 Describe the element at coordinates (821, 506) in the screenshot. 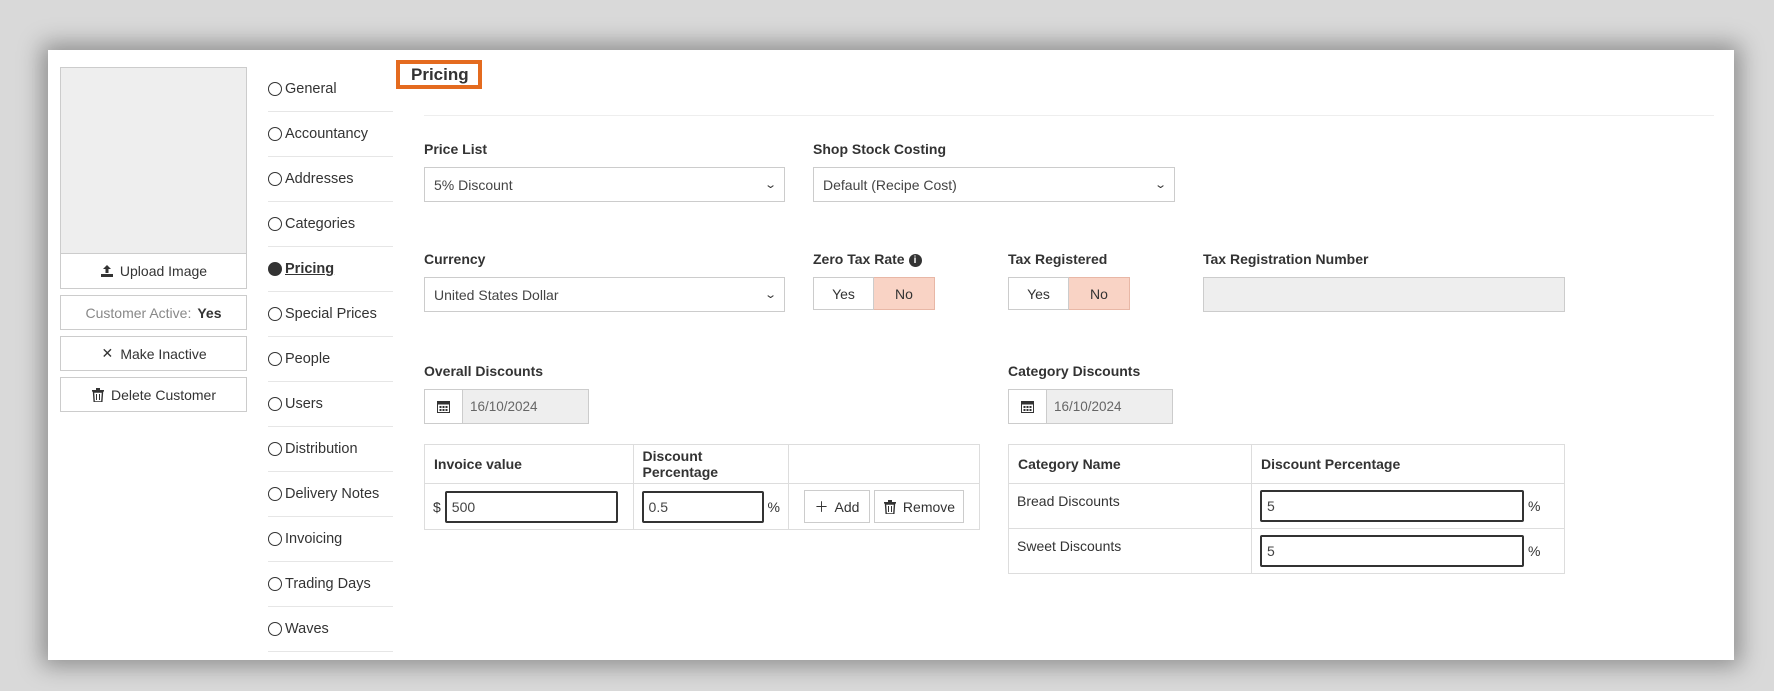

I see `plus-icon: ＋` at that location.